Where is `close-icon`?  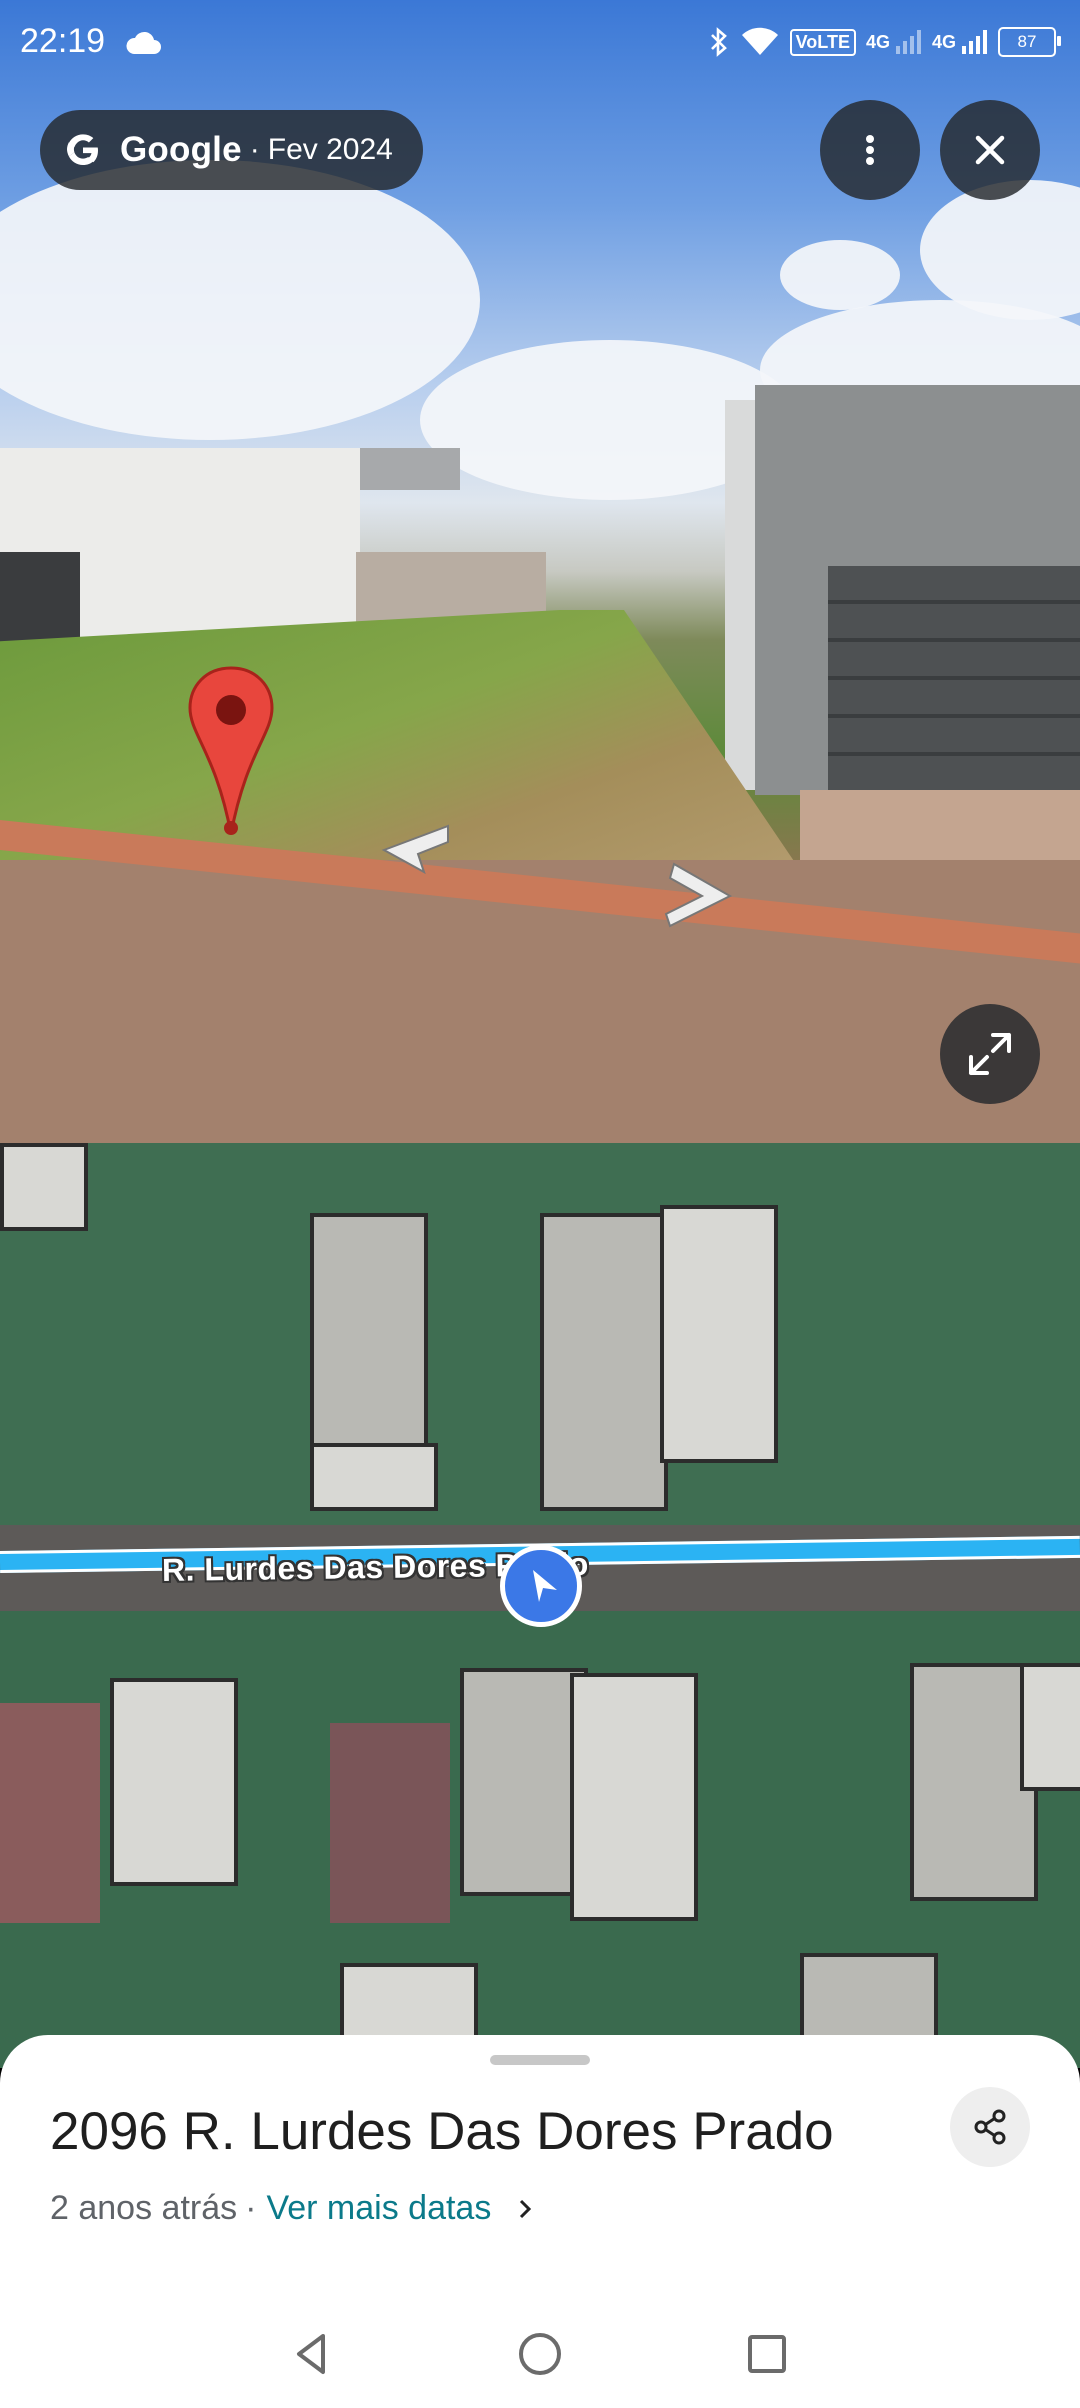
close-icon is located at coordinates (990, 150).